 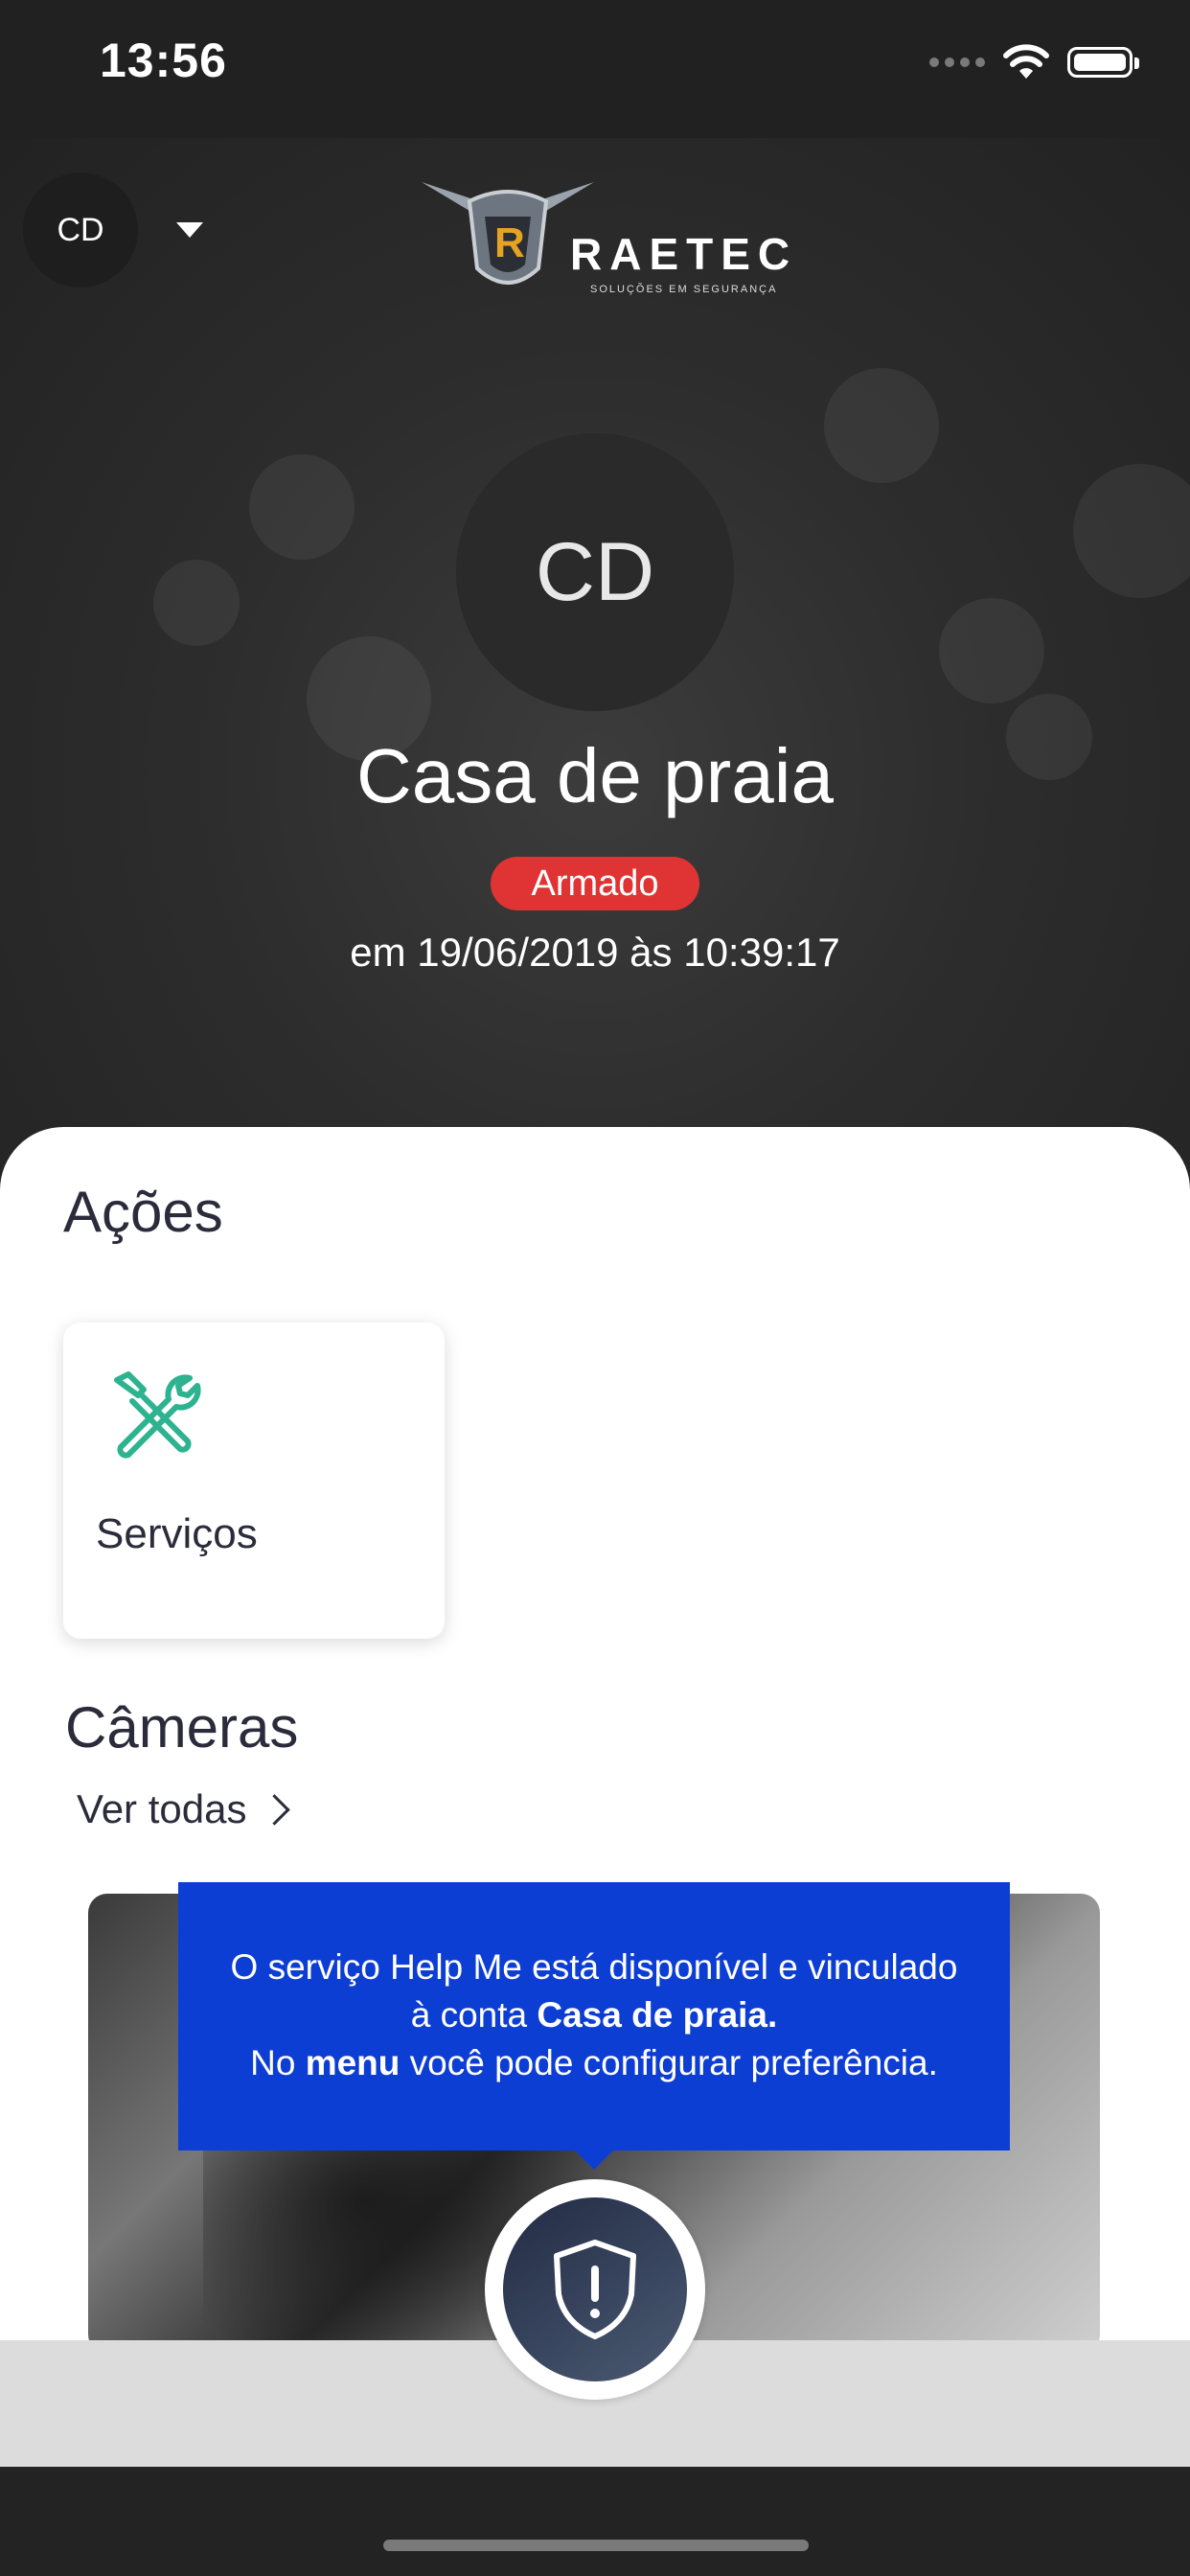 What do you see at coordinates (595, 2521) in the screenshot?
I see `home-area` at bounding box center [595, 2521].